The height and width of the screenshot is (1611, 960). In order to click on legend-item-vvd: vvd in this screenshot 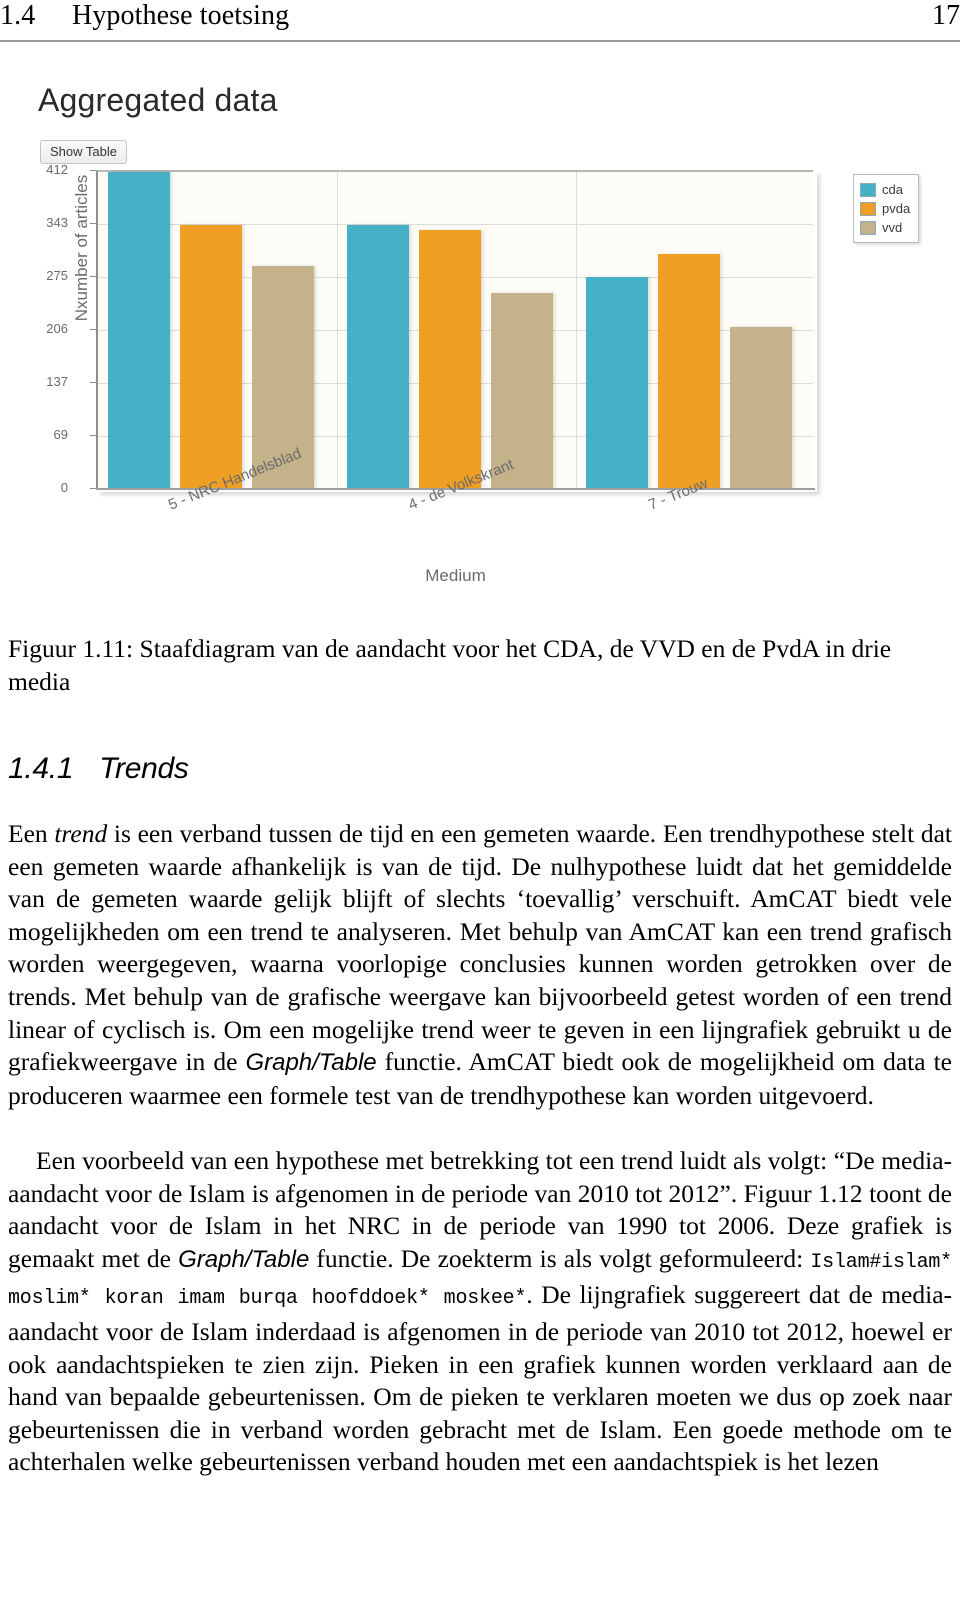, I will do `click(885, 227)`.